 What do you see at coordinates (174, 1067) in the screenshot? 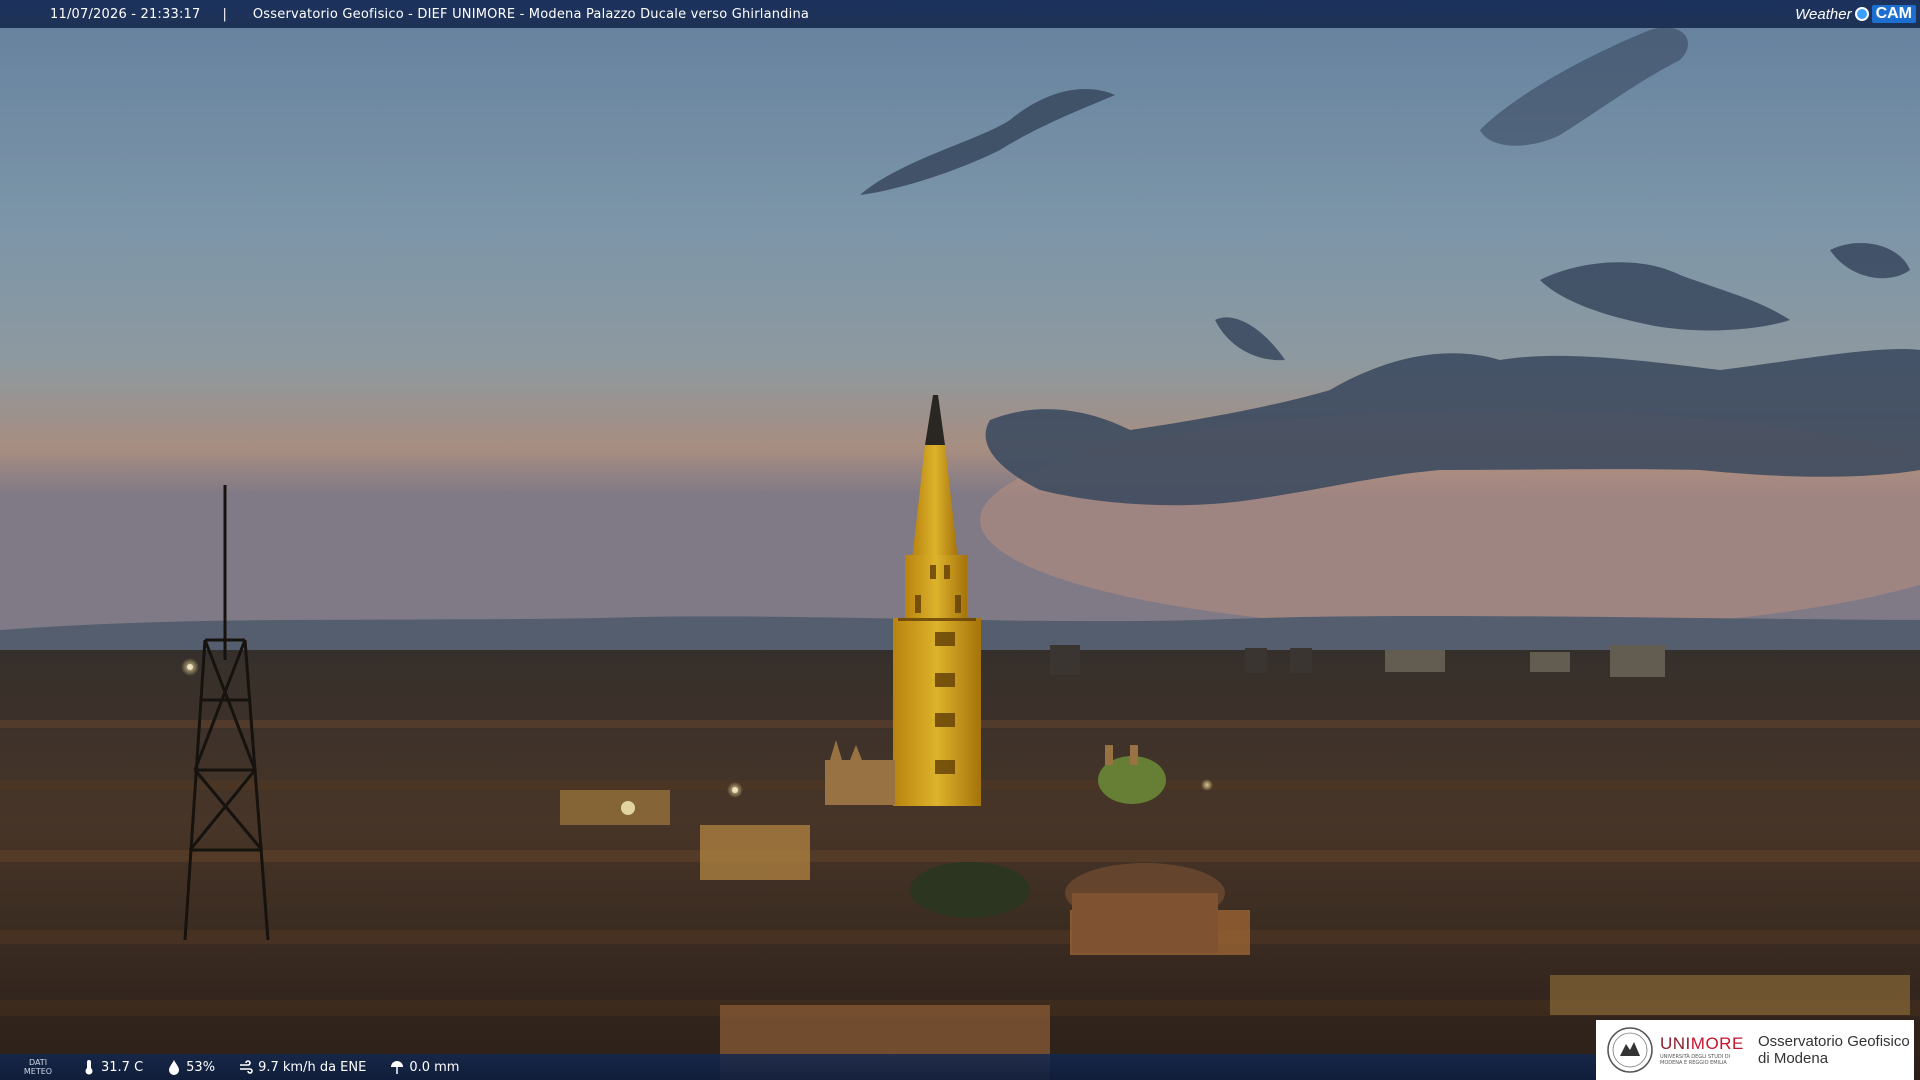
I see `humidity-drop-icon` at bounding box center [174, 1067].